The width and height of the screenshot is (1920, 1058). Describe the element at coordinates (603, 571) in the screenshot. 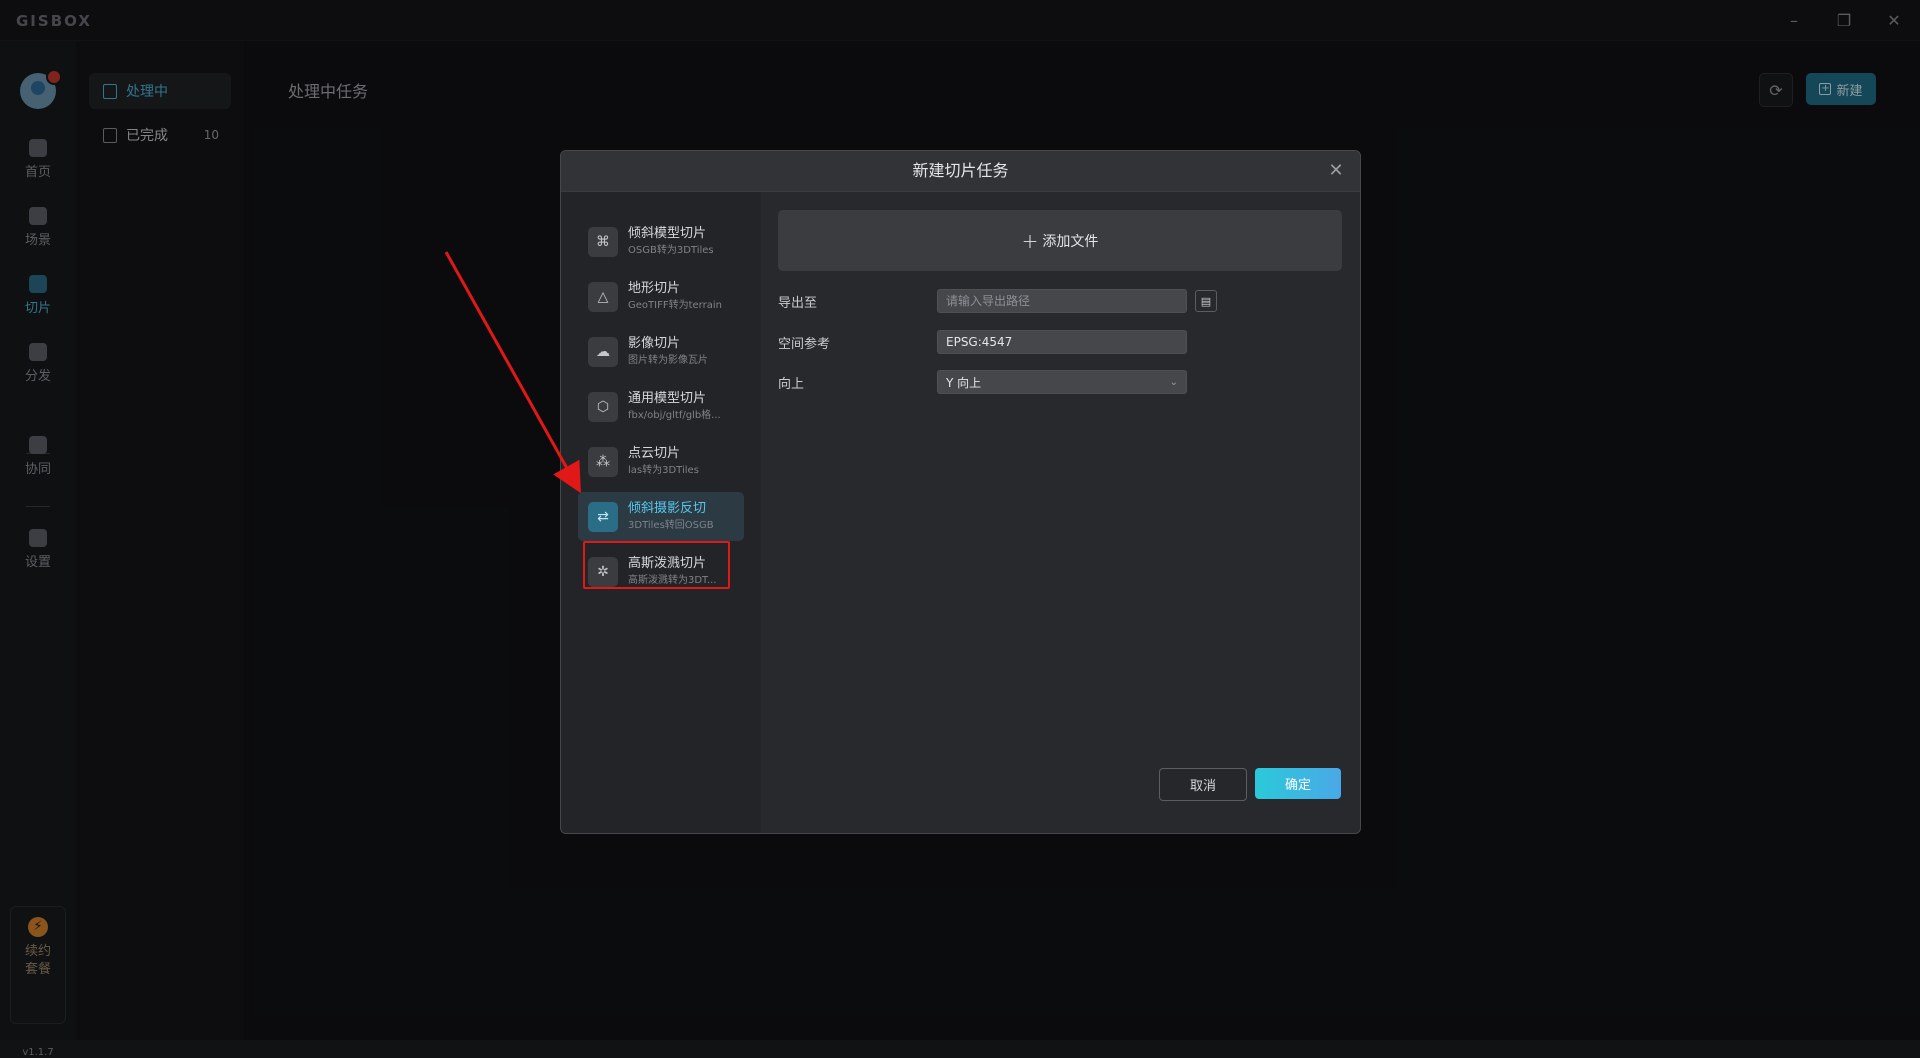

I see `molecule-icon: ✲` at that location.